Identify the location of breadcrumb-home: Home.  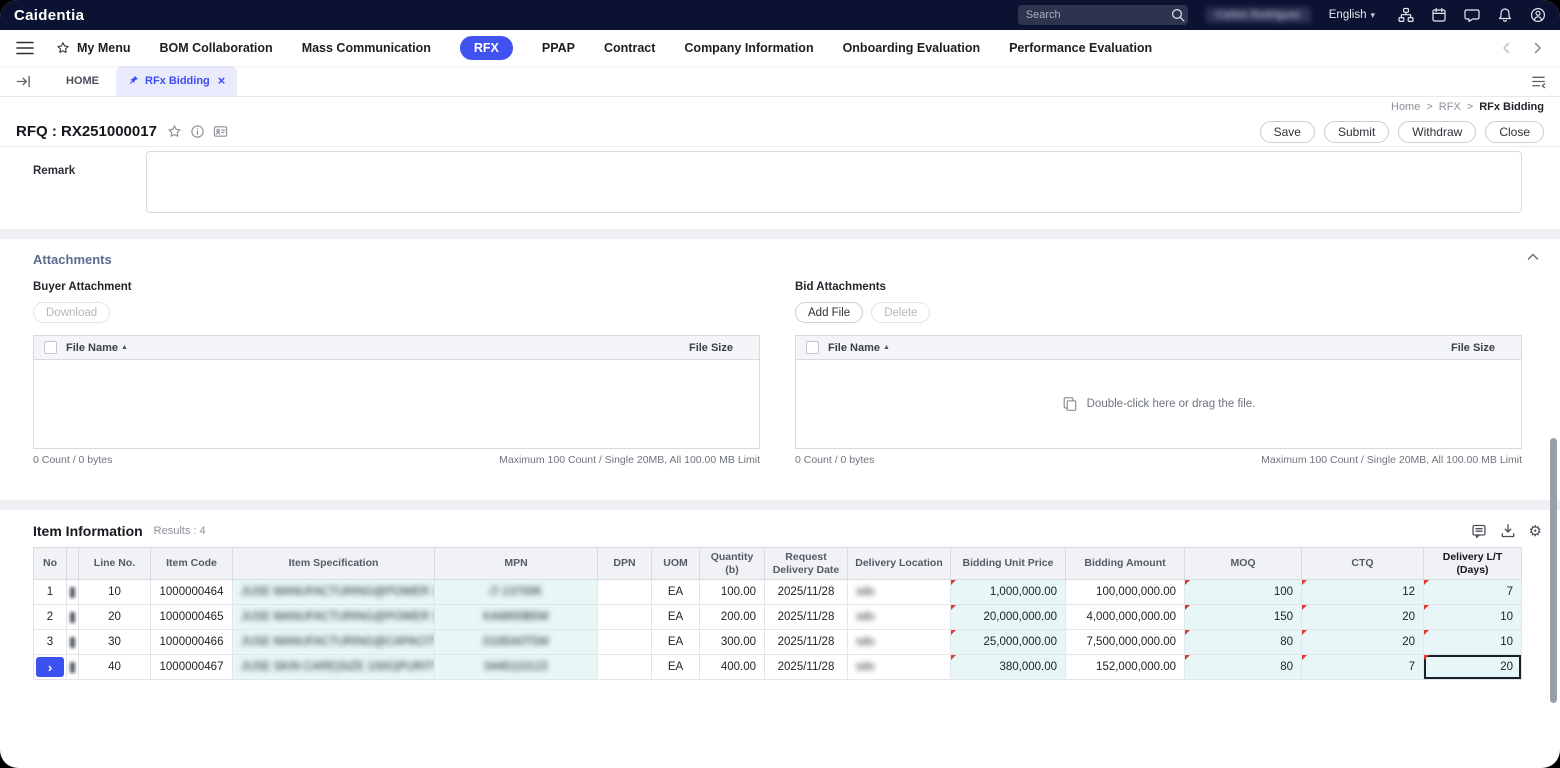
(1405, 107).